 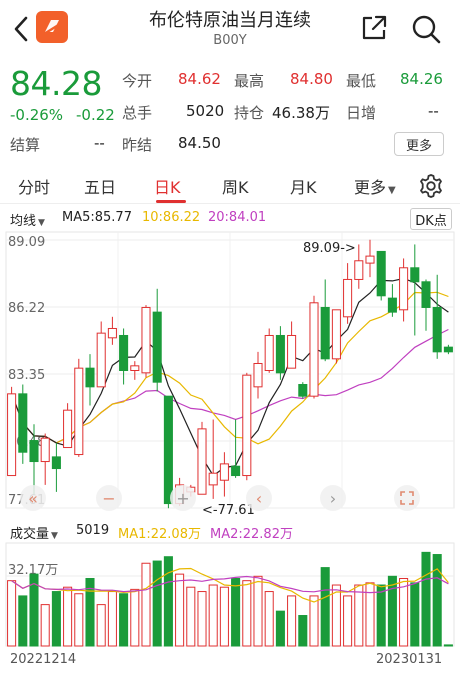 I want to click on double-chevron-left-icon: «, so click(x=33, y=498).